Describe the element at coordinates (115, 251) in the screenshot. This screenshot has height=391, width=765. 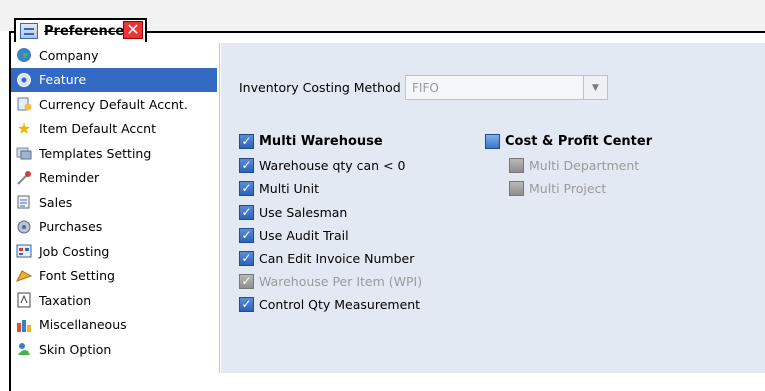
I see `sidebar-item-job-costing: Job Costing` at that location.